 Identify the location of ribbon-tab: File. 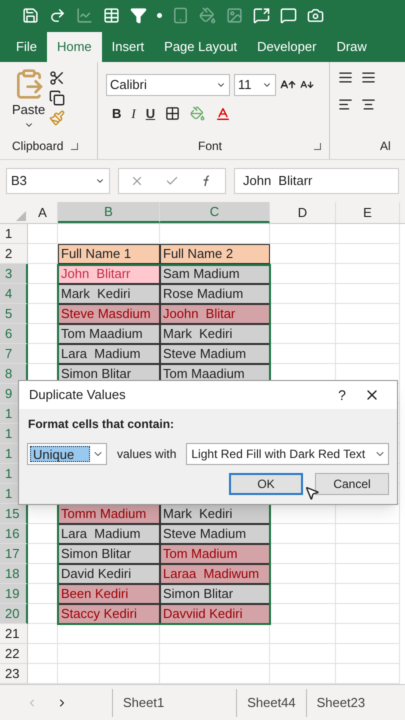
(26, 47).